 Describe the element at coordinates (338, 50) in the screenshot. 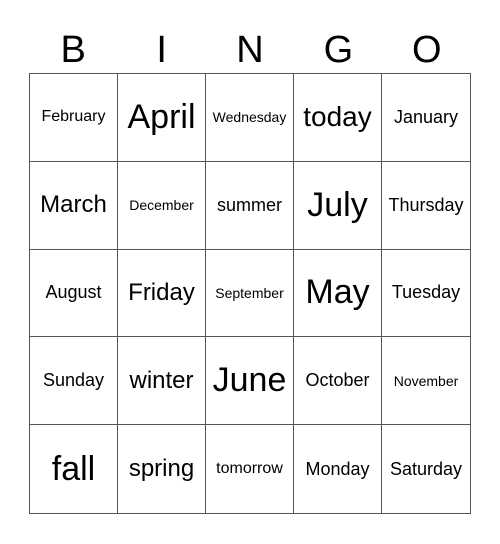

I see `header-letter-g: G` at that location.